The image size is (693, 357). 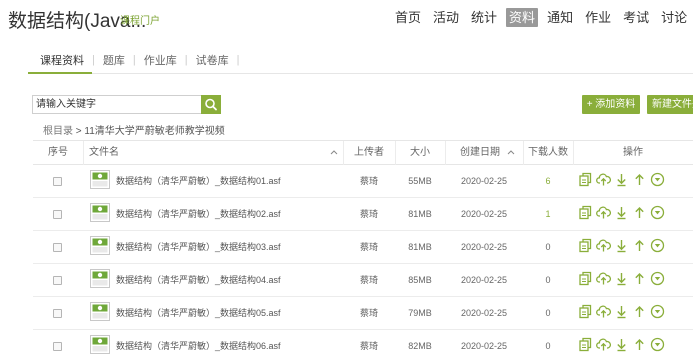 What do you see at coordinates (198, 280) in the screenshot?
I see `file-name-link: 数据结构（清华严蔚敏）_数据结构04.asf` at bounding box center [198, 280].